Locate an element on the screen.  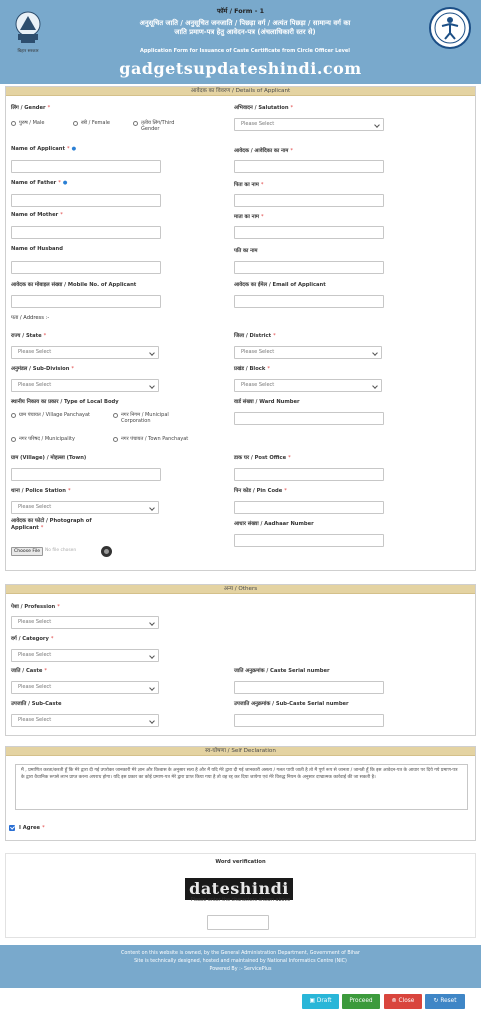
email-input is located at coordinates (309, 301).